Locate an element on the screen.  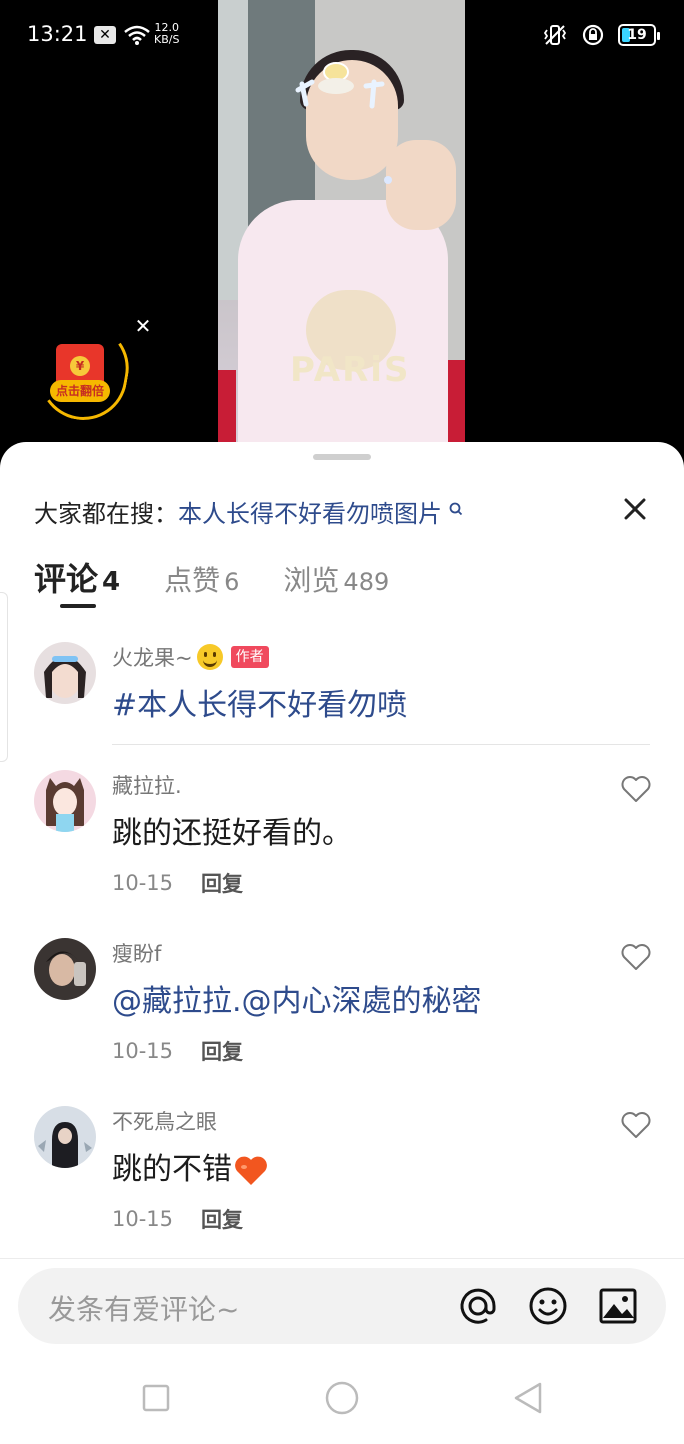
home-icon is located at coordinates (342, 1398).